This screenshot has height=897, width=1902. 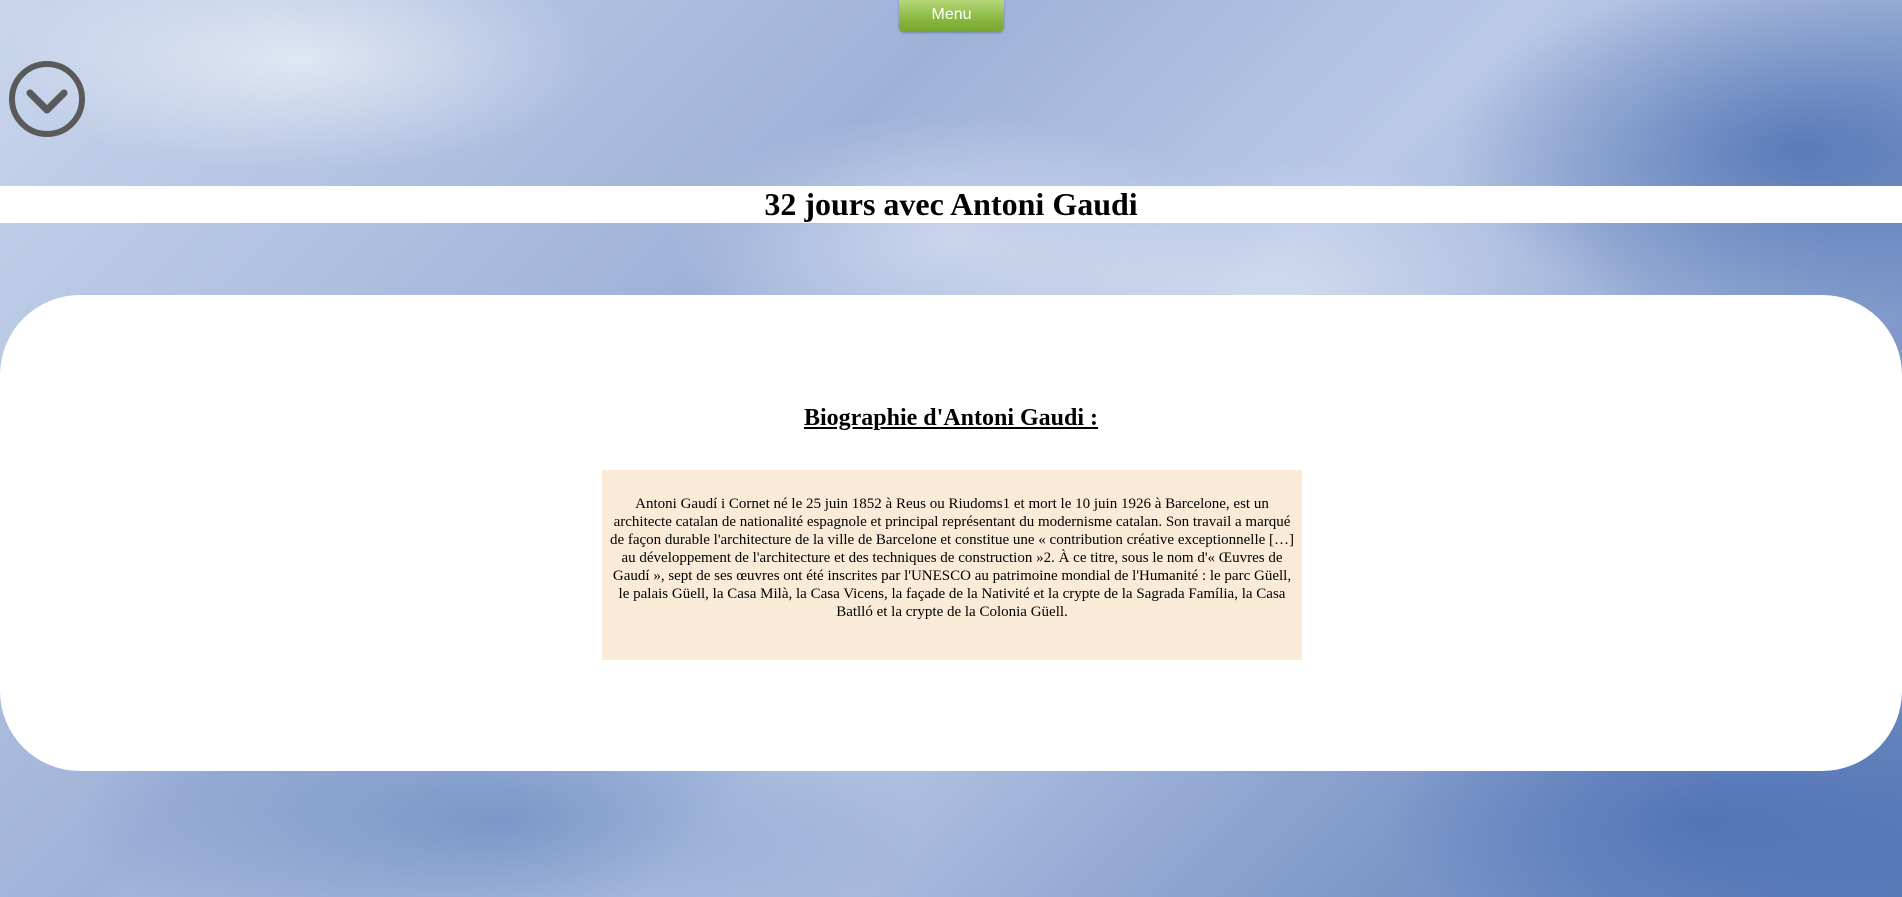 I want to click on biography-heading: Biographie d'Antoni Gaudi :, so click(x=951, y=418).